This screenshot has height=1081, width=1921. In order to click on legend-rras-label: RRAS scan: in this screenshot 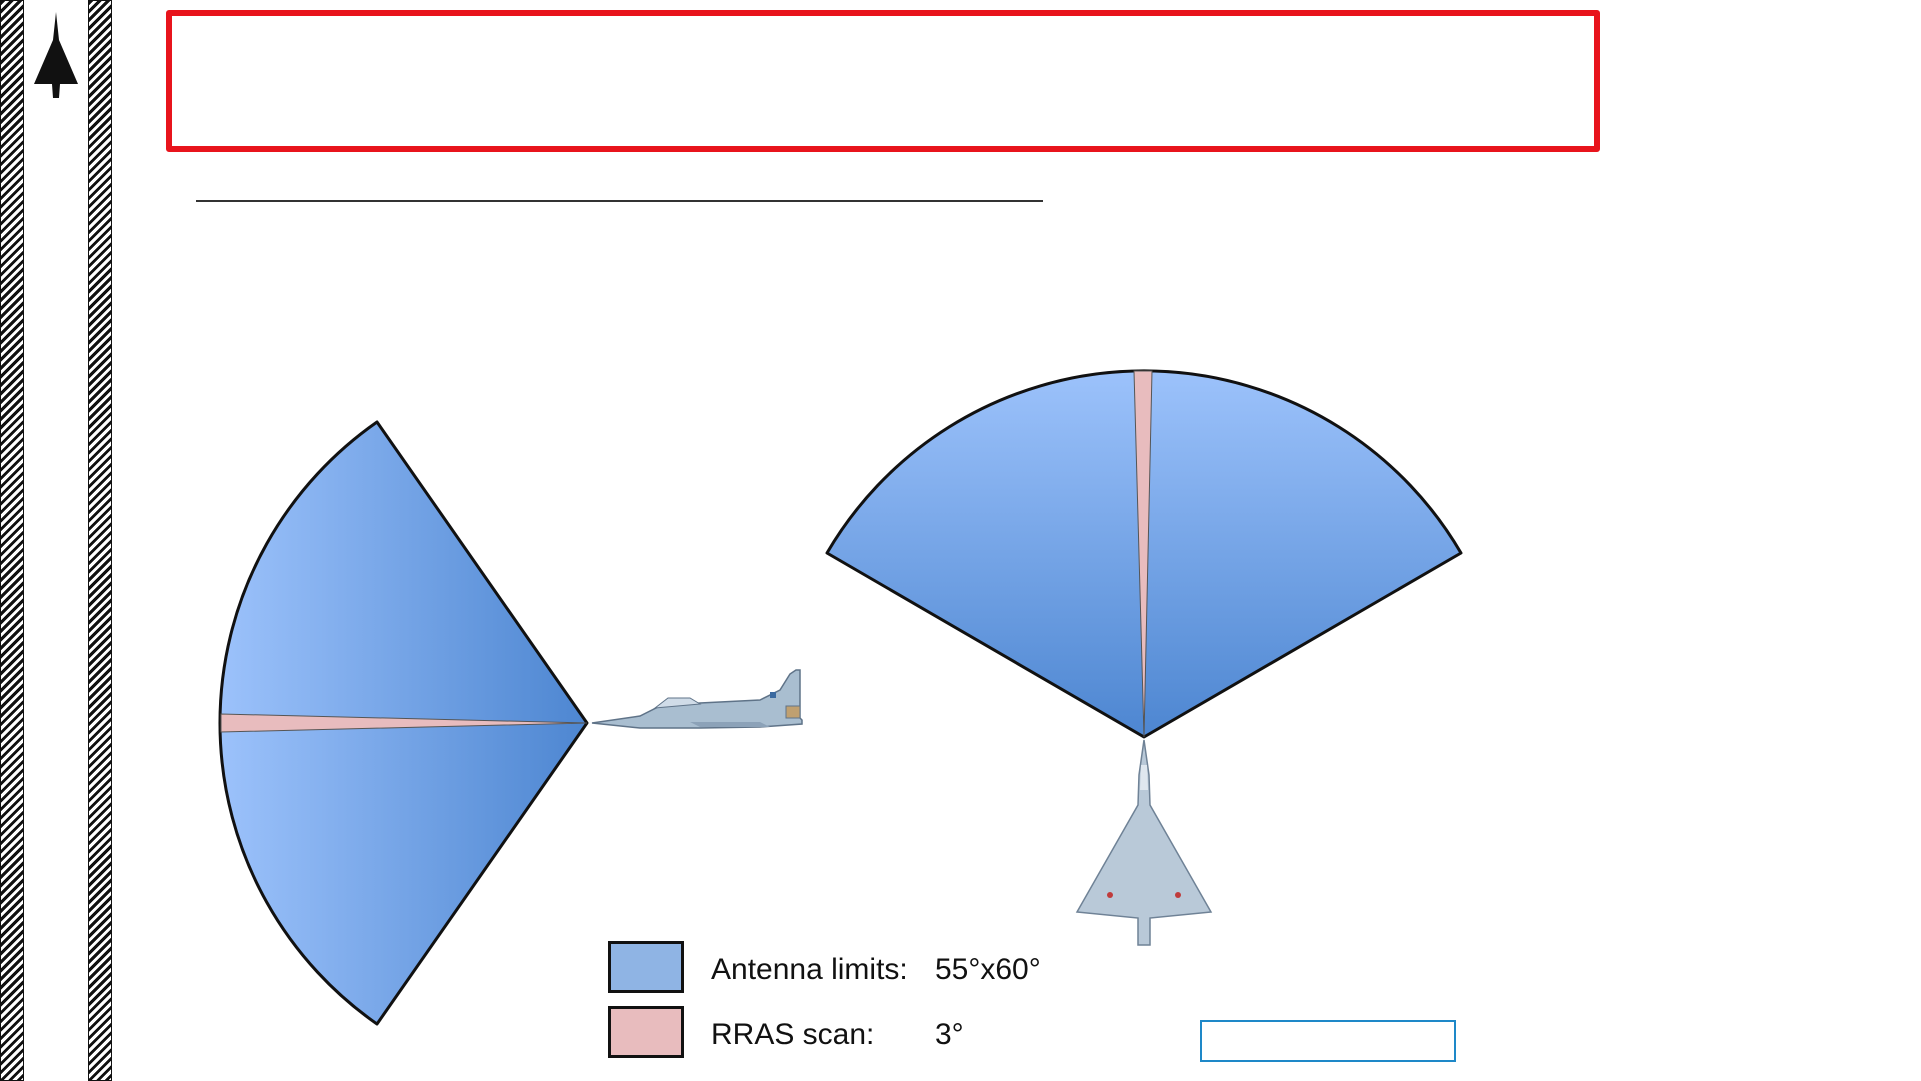, I will do `click(793, 1034)`.